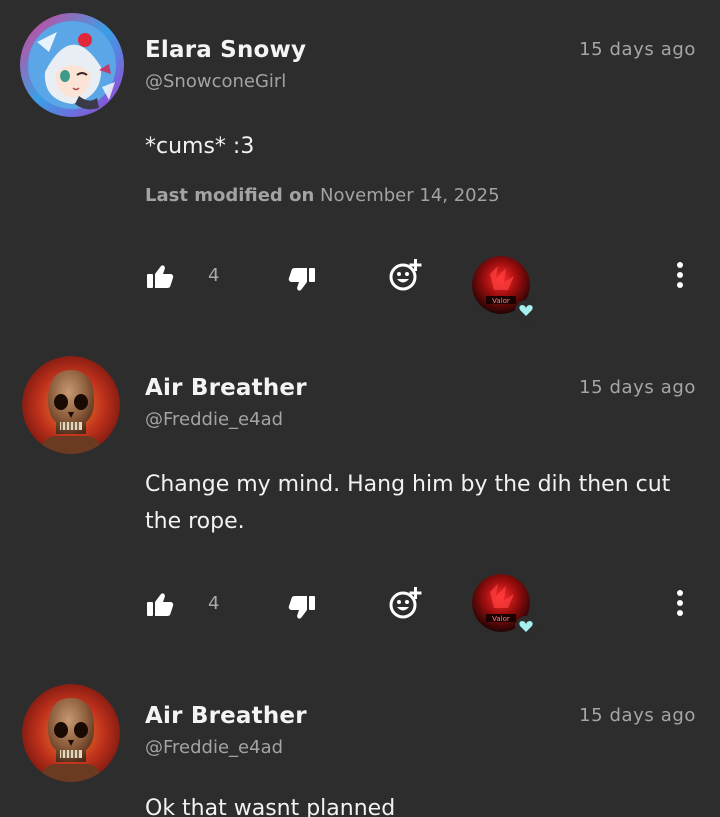  I want to click on author-name: Elara Snowy, so click(225, 50).